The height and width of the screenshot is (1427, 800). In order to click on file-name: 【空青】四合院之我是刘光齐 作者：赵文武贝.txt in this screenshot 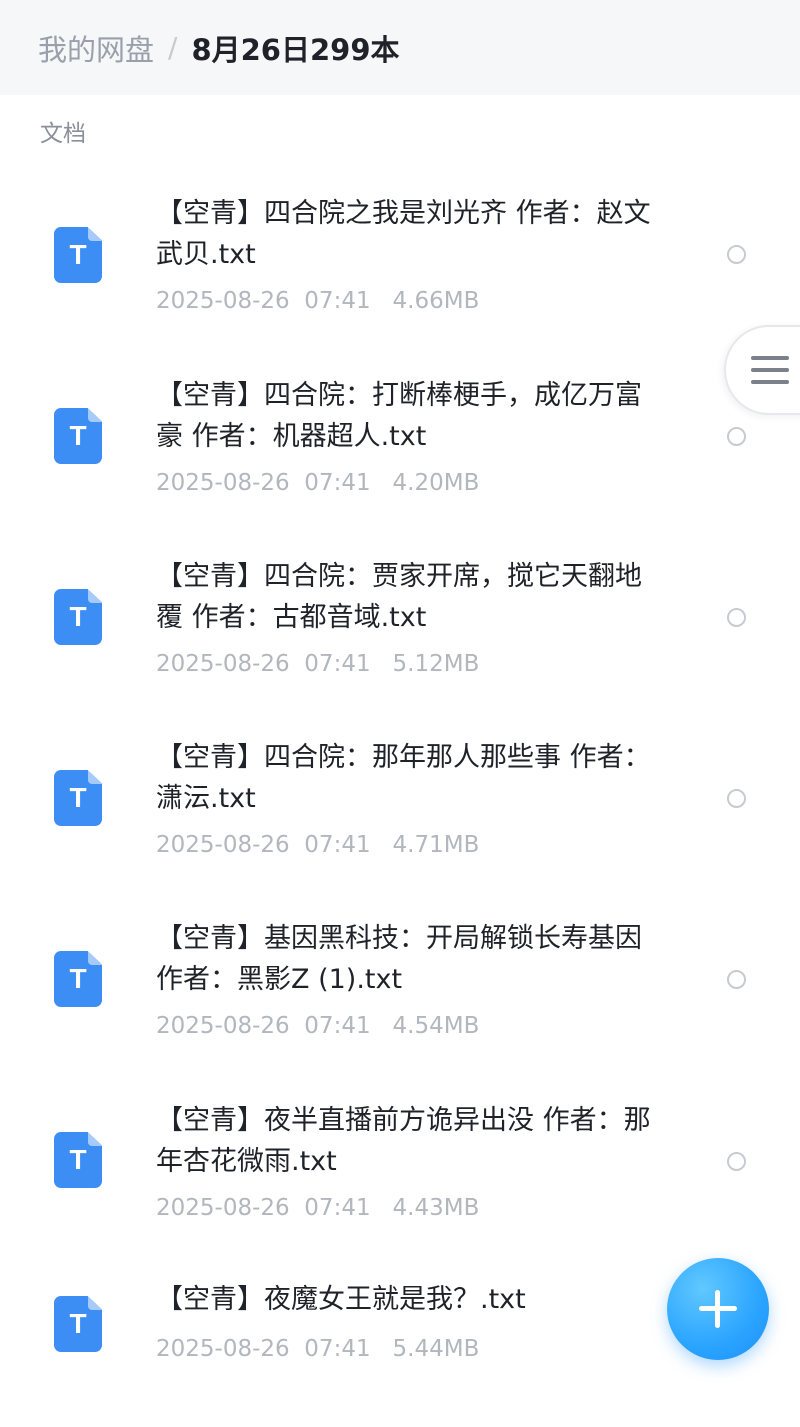, I will do `click(403, 234)`.